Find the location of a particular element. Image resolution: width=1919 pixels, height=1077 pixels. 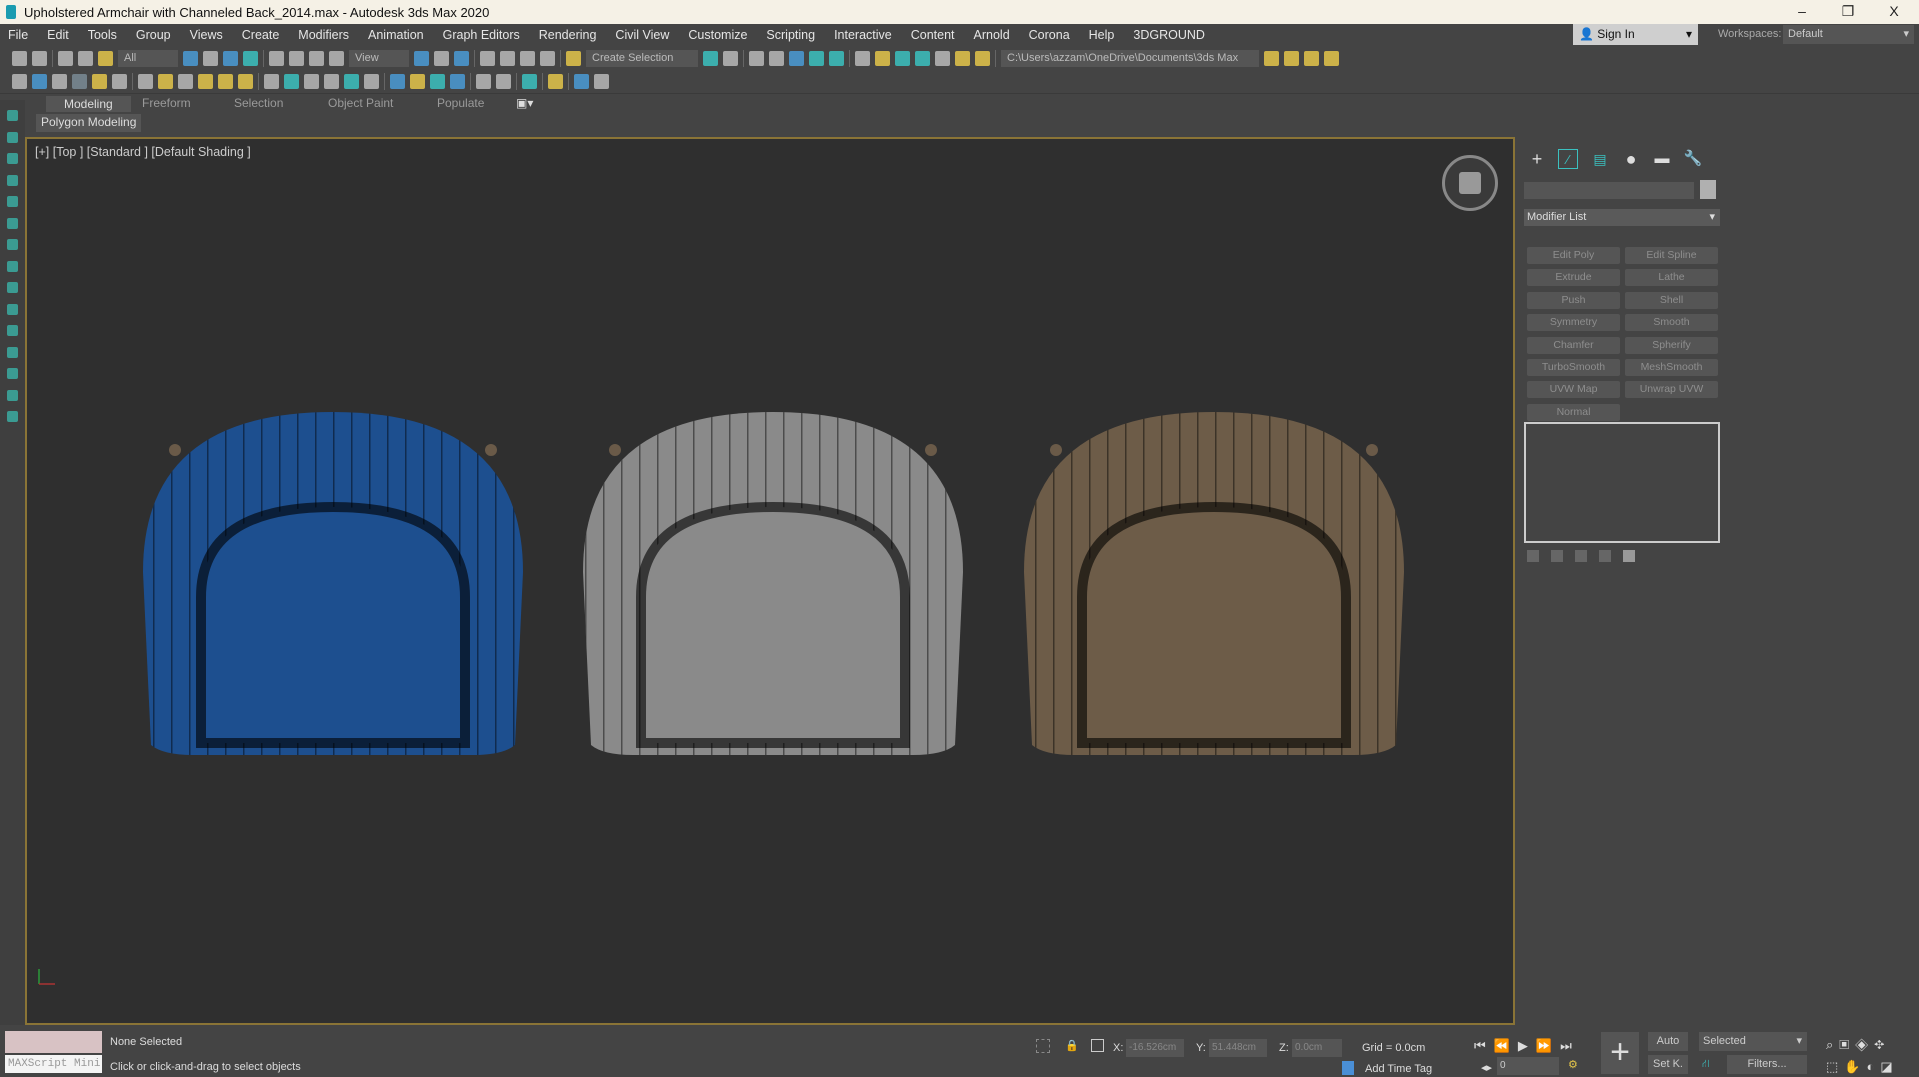

set-key-button: Set K. is located at coordinates (1668, 1064).